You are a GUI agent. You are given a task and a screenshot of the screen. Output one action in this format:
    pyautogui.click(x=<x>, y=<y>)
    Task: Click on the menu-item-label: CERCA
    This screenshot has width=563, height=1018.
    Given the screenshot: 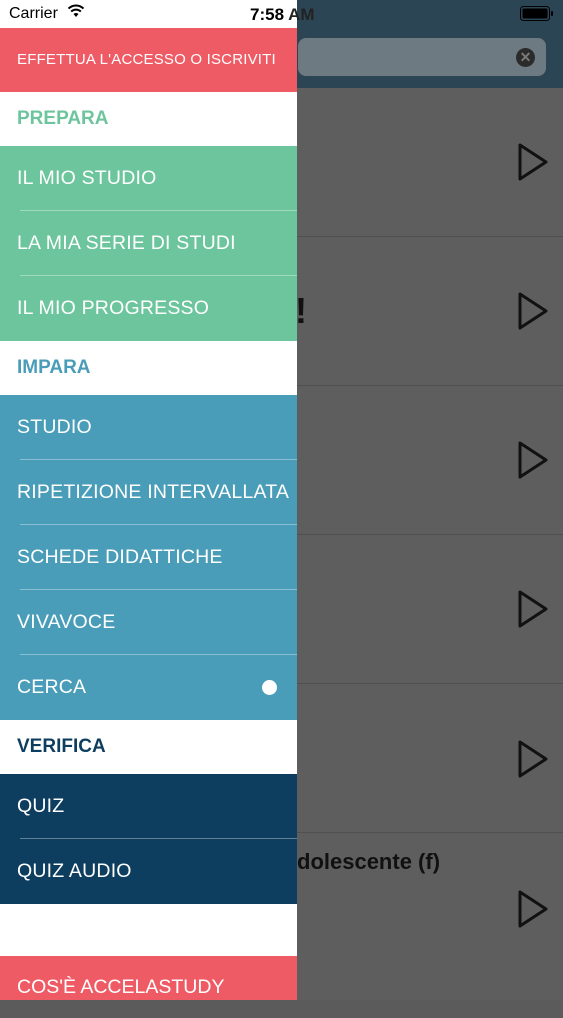 What is the action you would take?
    pyautogui.click(x=52, y=687)
    